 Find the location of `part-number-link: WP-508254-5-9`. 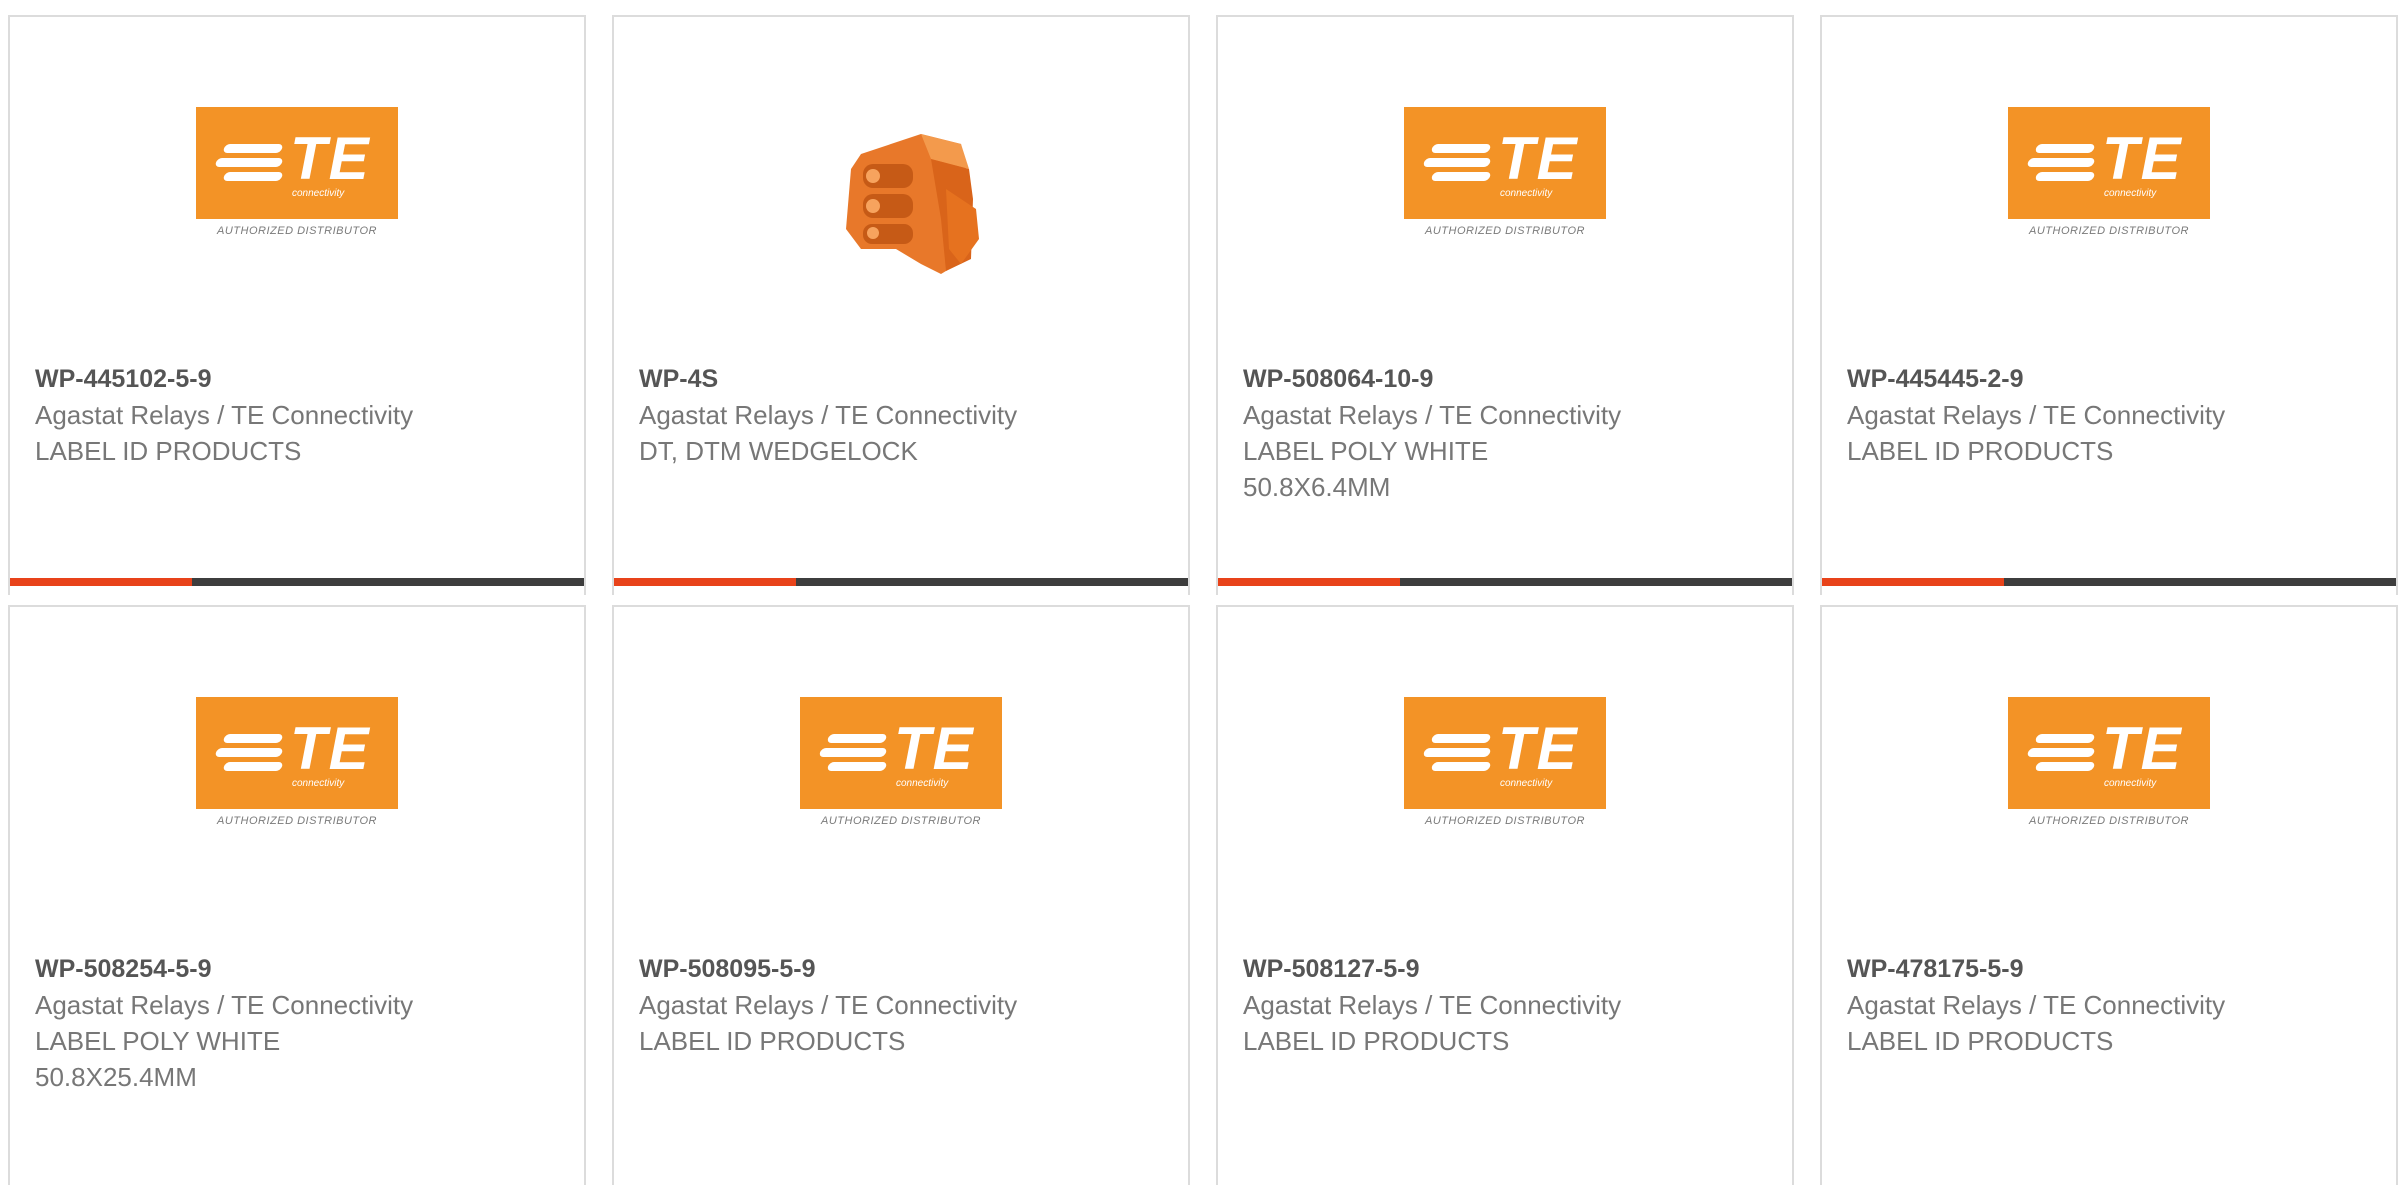

part-number-link: WP-508254-5-9 is located at coordinates (123, 969).